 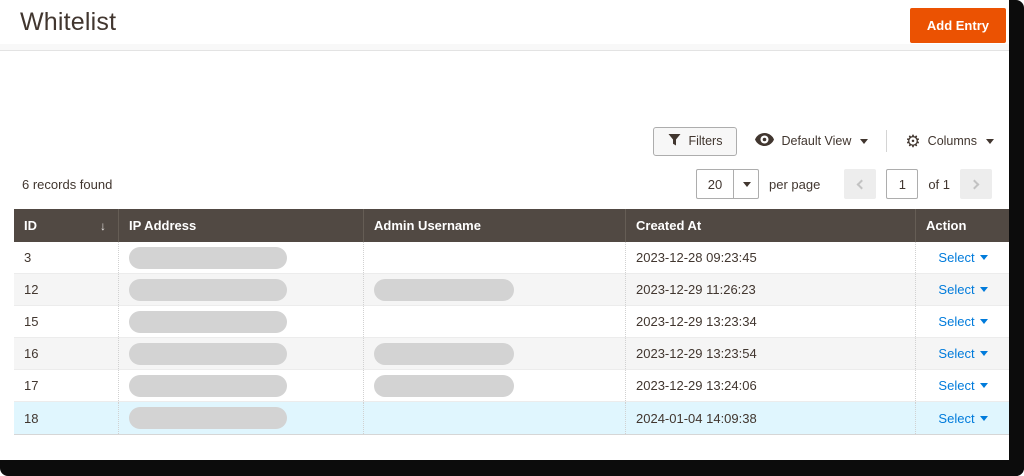 I want to click on pagination: 20 per page of 1, so click(x=843, y=184).